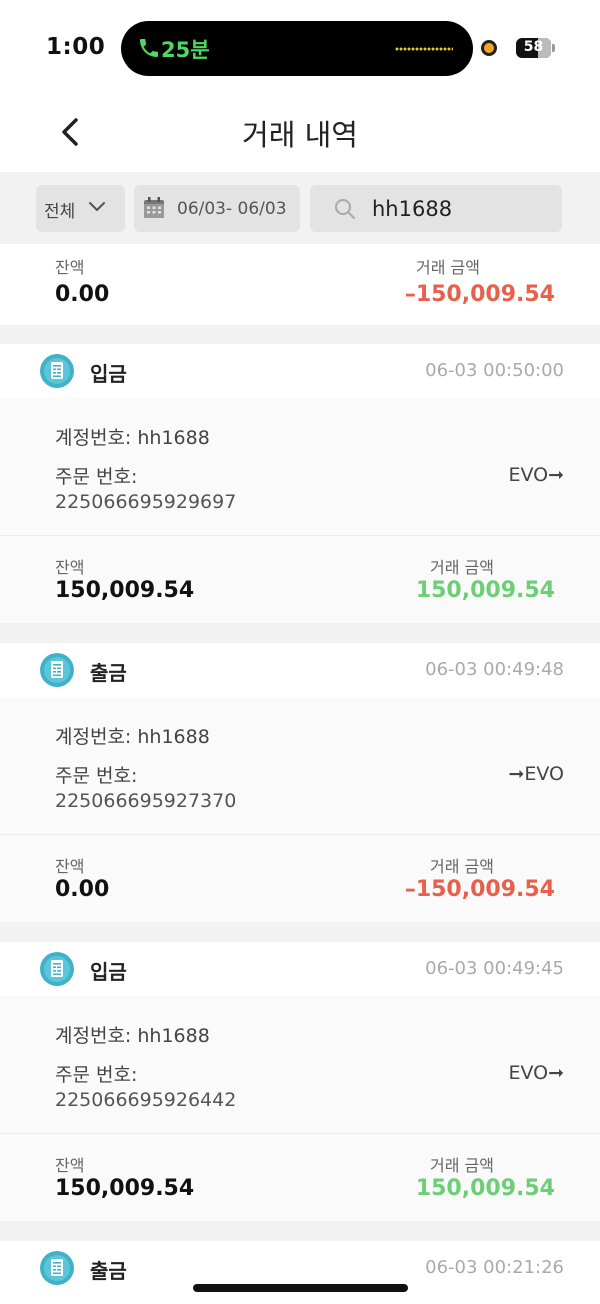 The width and height of the screenshot is (600, 1304). What do you see at coordinates (80, 208) in the screenshot?
I see `type-filter-dropdown: 전체` at bounding box center [80, 208].